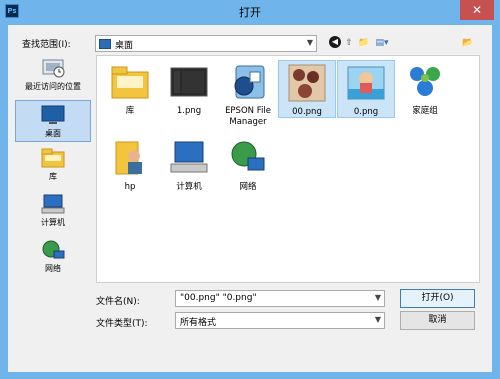 This screenshot has width=500, height=379. Describe the element at coordinates (53, 222) in the screenshot. I see `place-label: 计算机` at that location.